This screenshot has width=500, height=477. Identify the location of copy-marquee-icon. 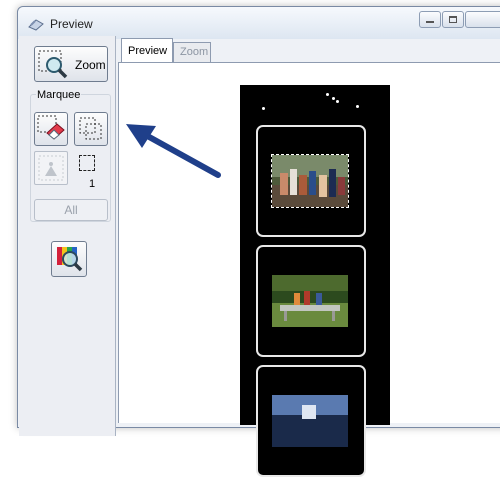
(90, 128).